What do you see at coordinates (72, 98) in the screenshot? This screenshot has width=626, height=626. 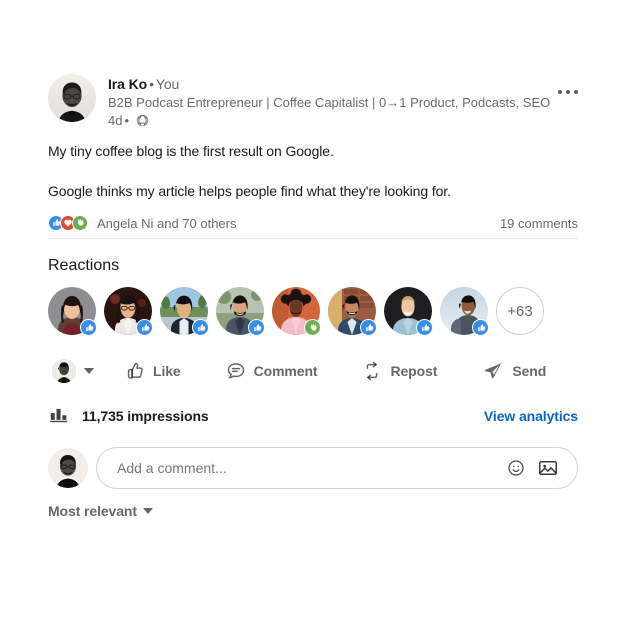 I see `author-avatar` at bounding box center [72, 98].